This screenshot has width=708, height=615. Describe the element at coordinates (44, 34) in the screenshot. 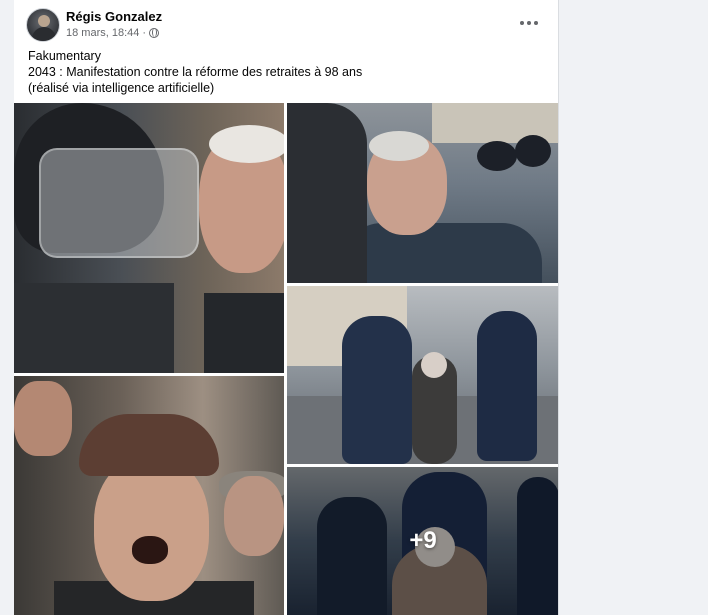

I see `avatar-torso-shape` at that location.